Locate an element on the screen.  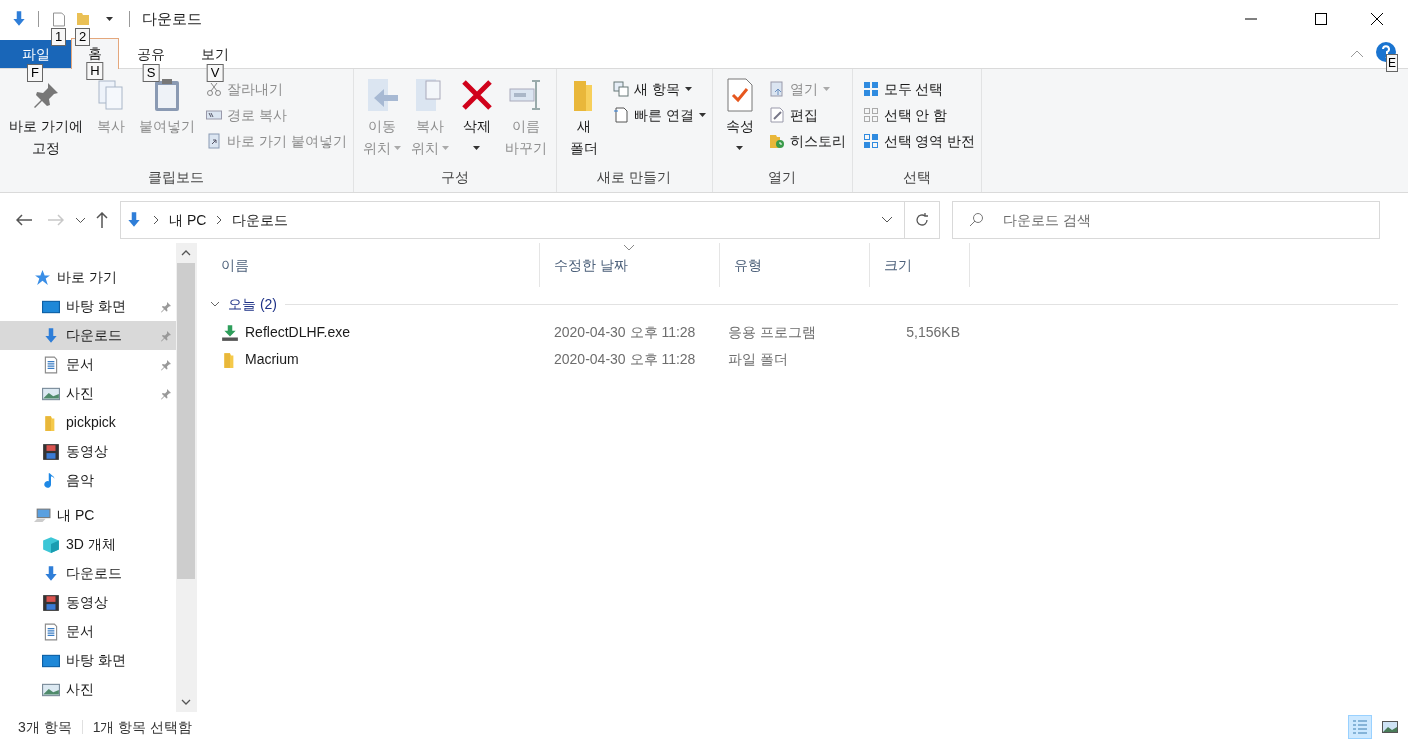
star-icon is located at coordinates (42, 277).